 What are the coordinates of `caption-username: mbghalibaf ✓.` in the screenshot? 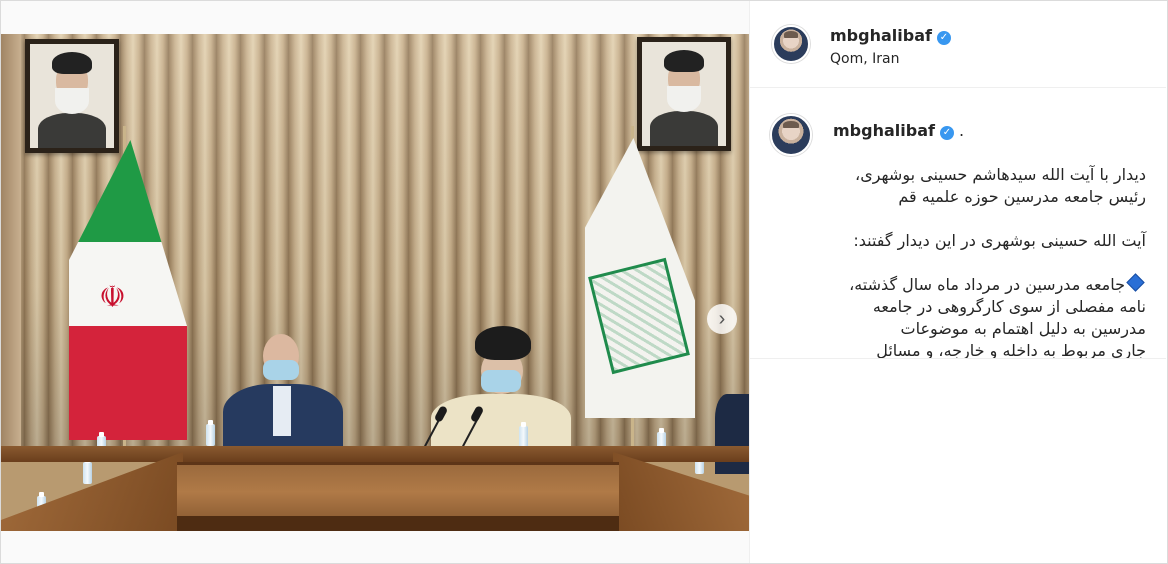 It's located at (898, 130).